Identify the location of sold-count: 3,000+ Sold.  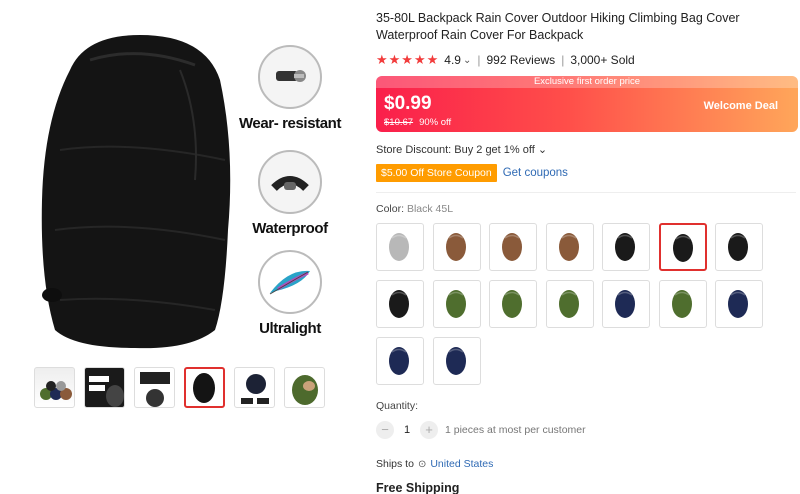
(602, 60).